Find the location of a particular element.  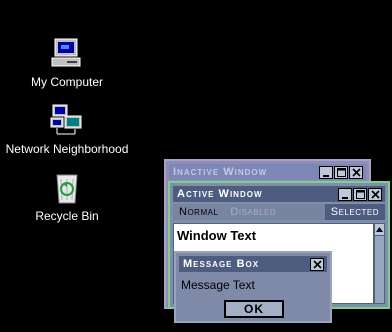

desktop-icon-recycle-bin: Recycle Bin is located at coordinates (68, 197).